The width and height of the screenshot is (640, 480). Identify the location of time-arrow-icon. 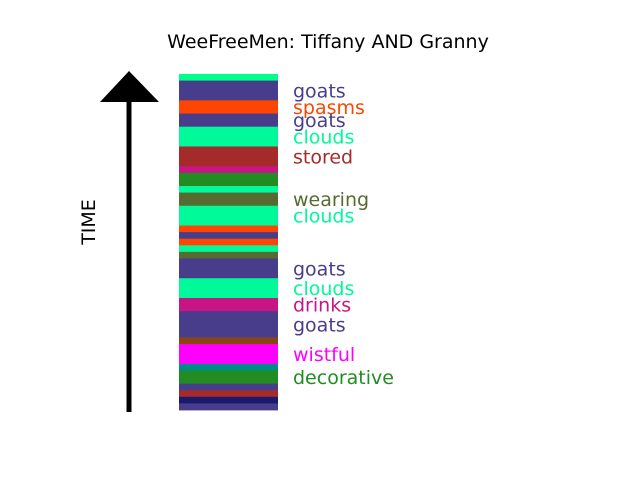
(129, 86).